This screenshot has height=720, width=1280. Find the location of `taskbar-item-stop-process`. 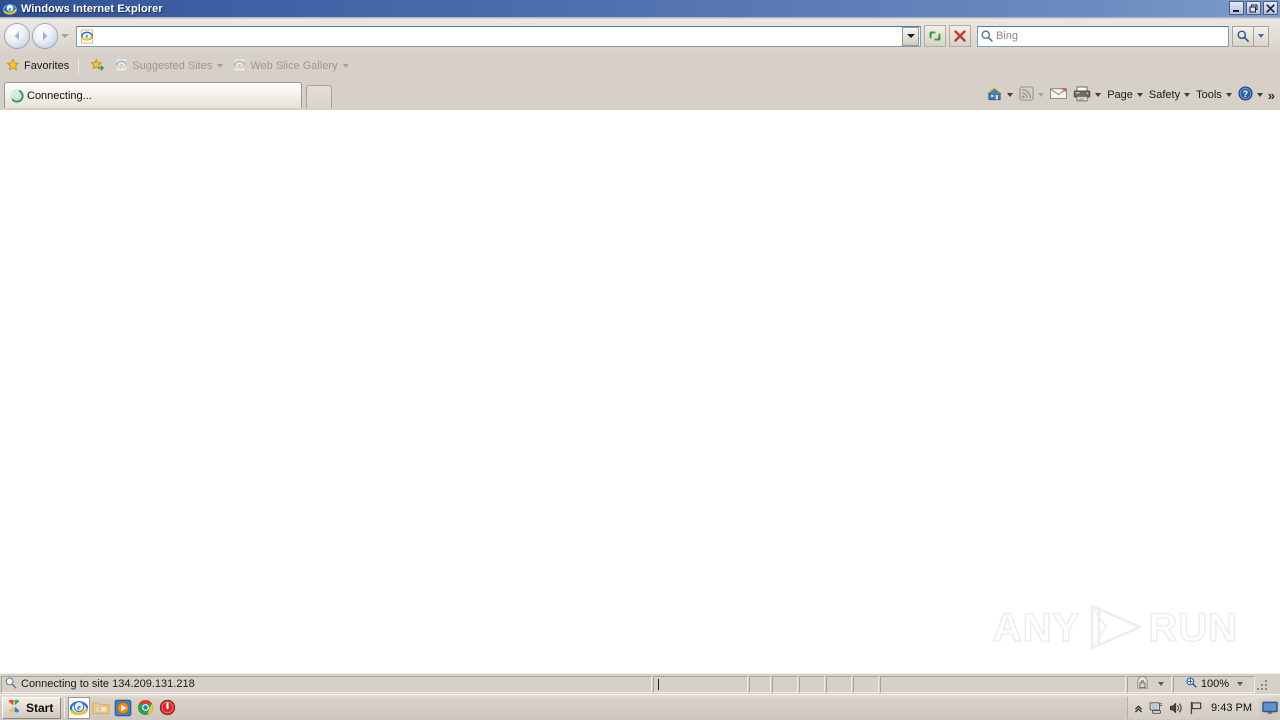

taskbar-item-stop-process is located at coordinates (167, 708).